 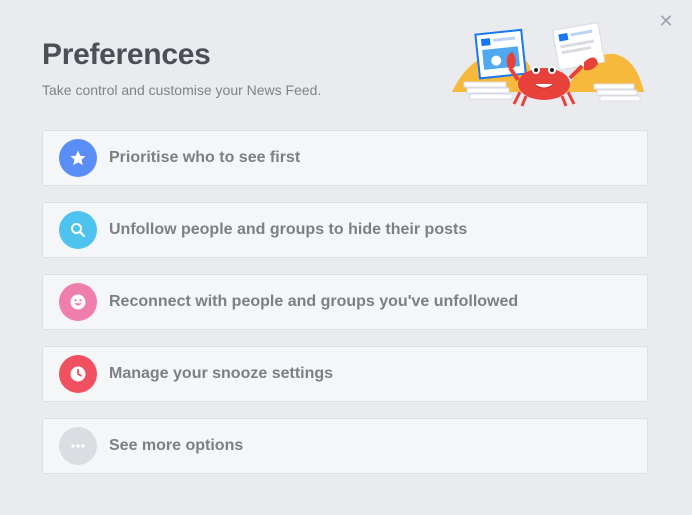 I want to click on more-icon, so click(x=78, y=446).